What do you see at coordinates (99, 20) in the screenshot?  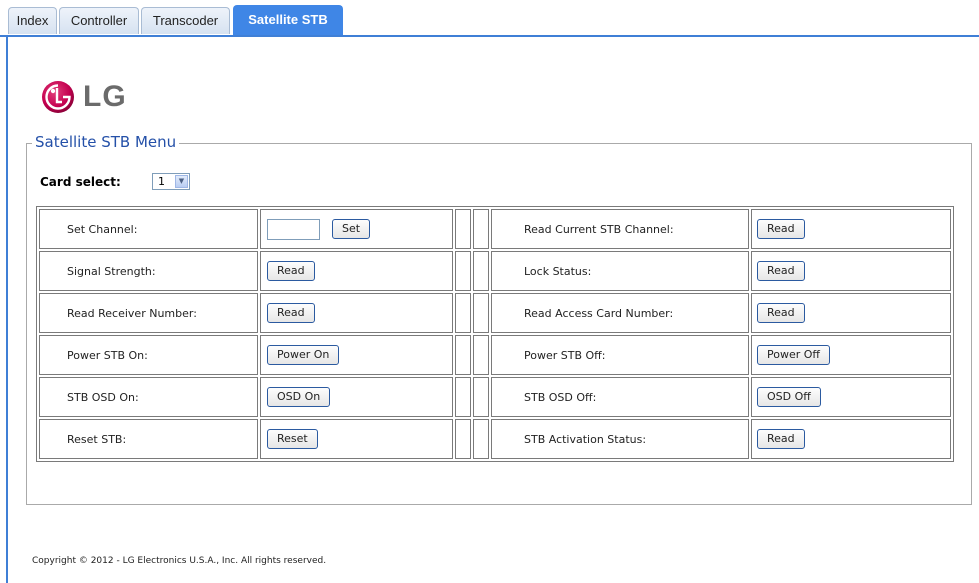 I see `tab-controller: Controller` at bounding box center [99, 20].